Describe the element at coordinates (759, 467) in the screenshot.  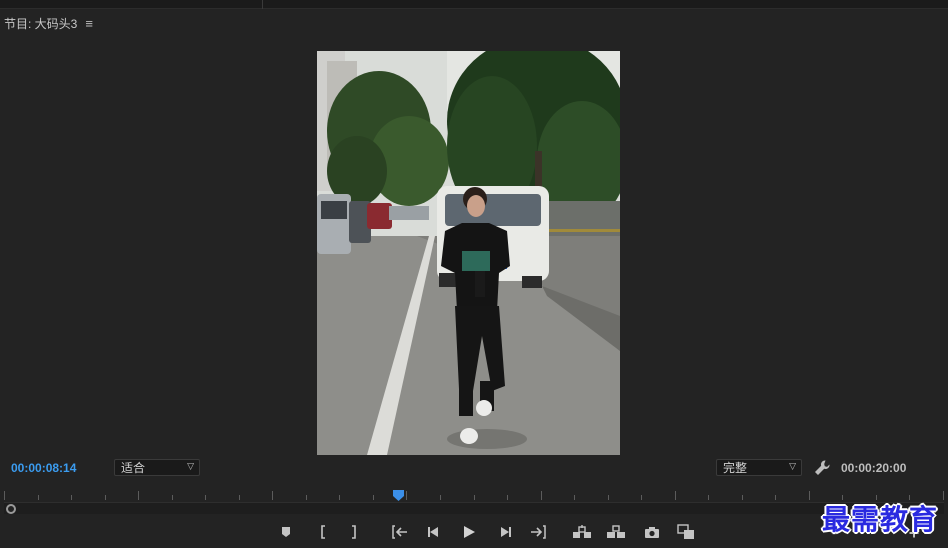
I see `playback-resolution-dropdown: 完整 ▽` at that location.